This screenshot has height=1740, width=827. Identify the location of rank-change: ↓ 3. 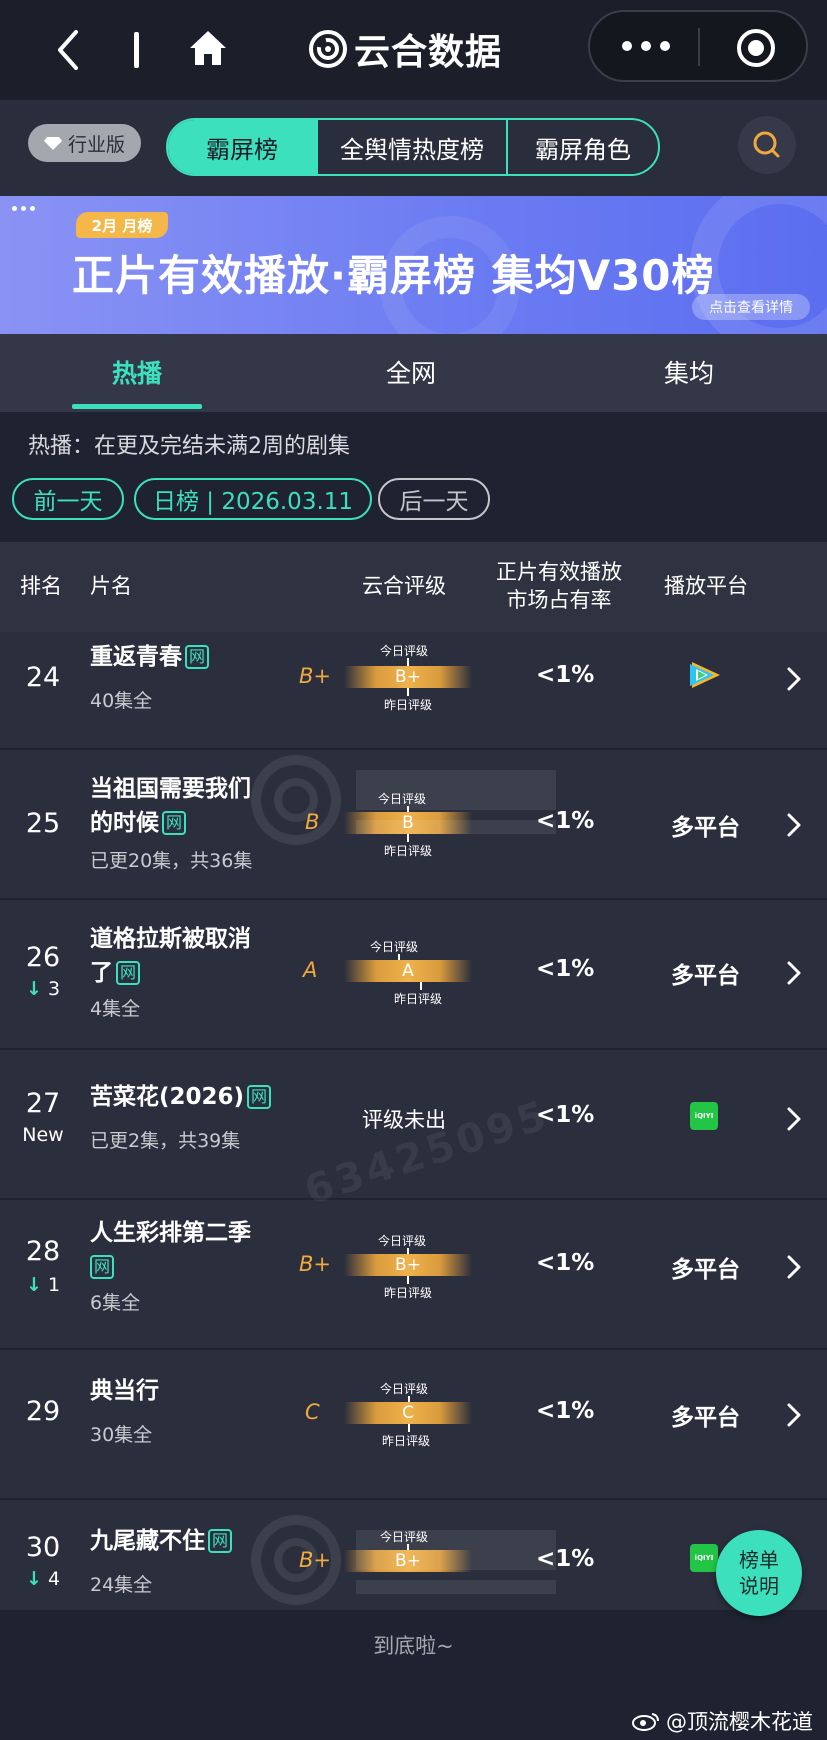
(43, 989).